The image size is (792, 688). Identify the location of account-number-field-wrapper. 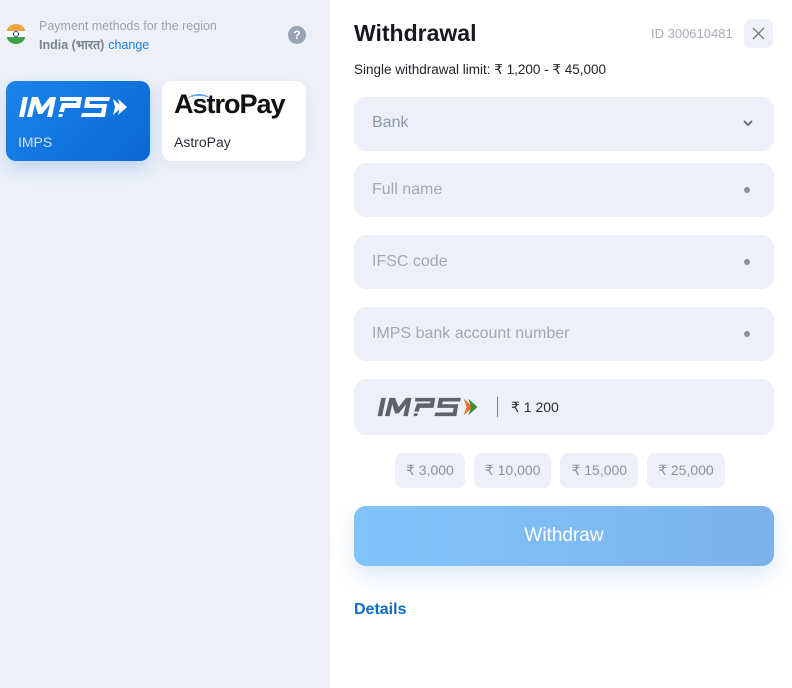
(564, 334).